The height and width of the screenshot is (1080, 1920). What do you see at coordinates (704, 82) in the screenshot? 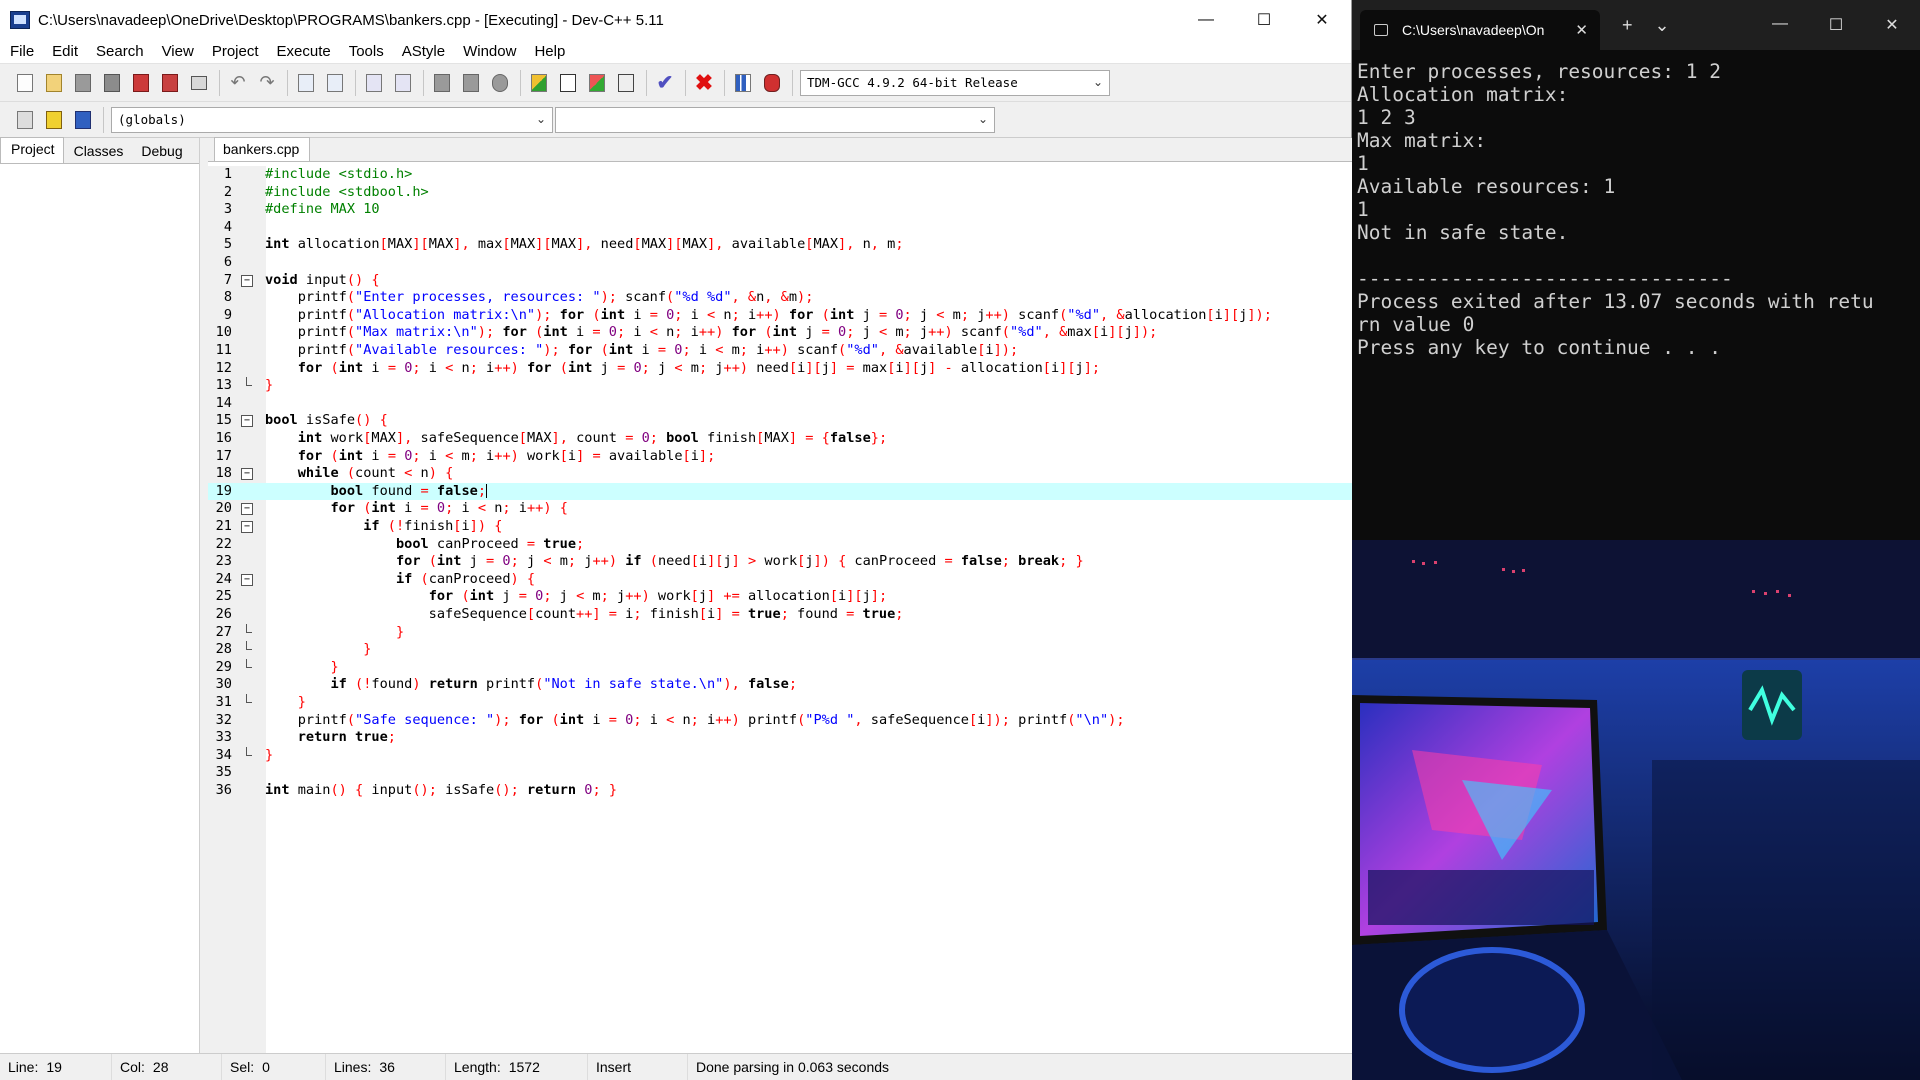
I see `stop-execution-icon: ✖` at bounding box center [704, 82].